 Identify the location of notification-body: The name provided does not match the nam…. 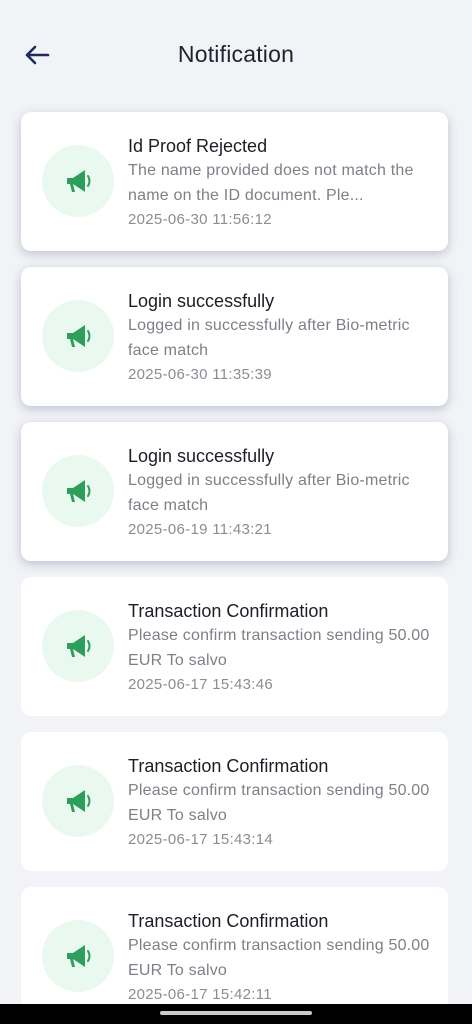
(271, 183).